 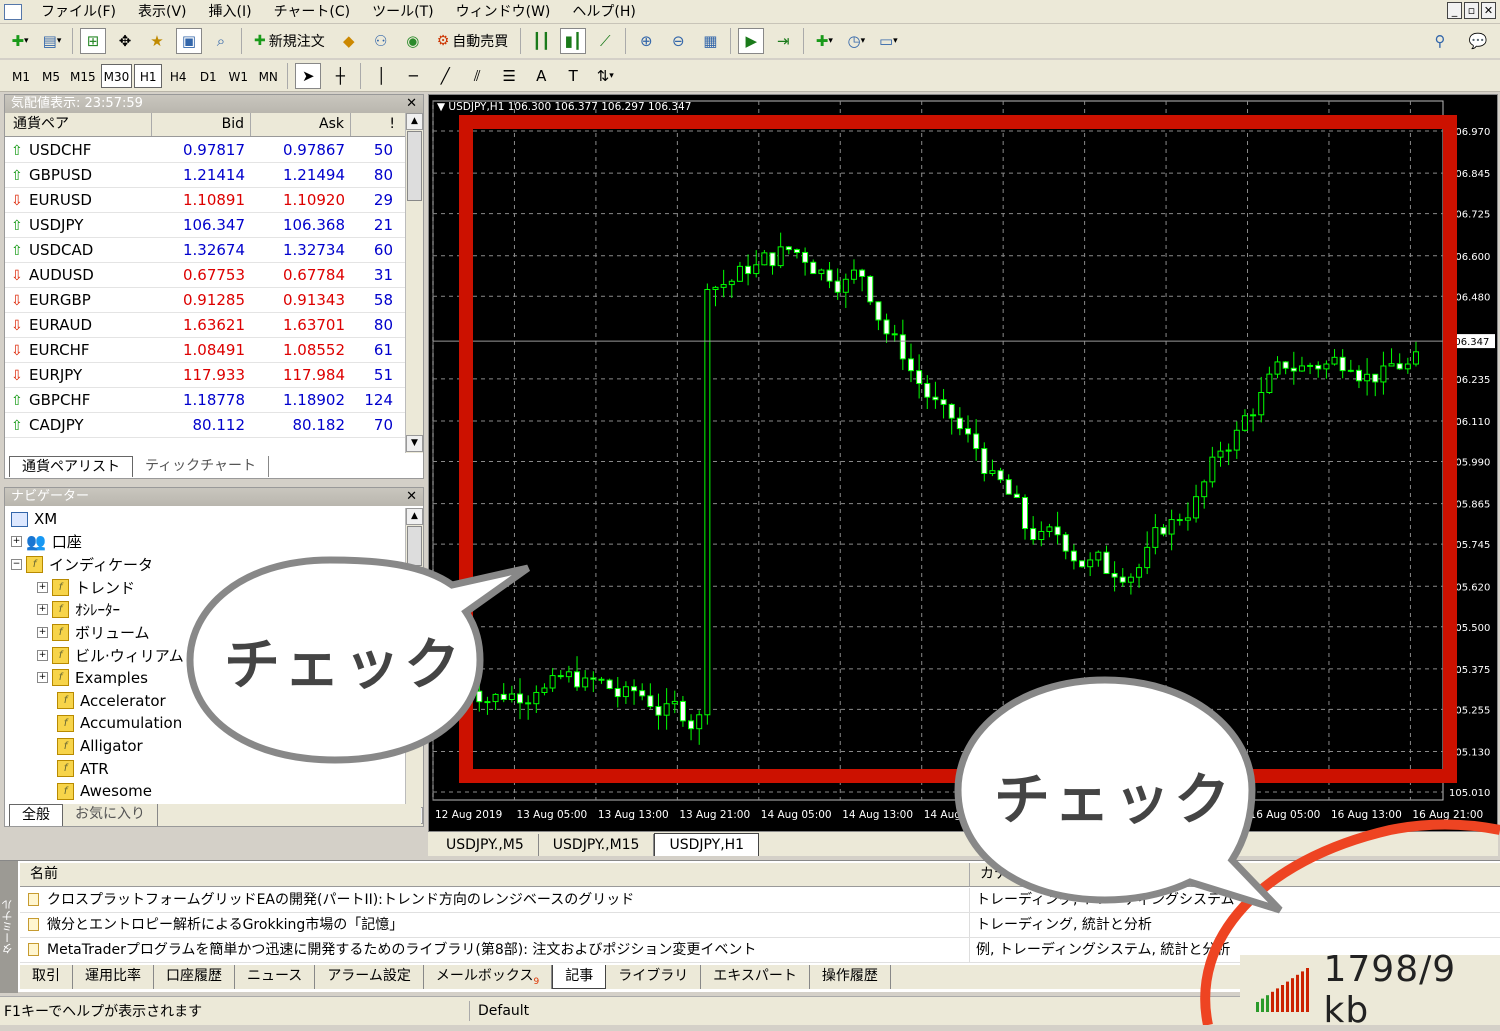 I want to click on scroll-thumb, so click(x=414, y=166).